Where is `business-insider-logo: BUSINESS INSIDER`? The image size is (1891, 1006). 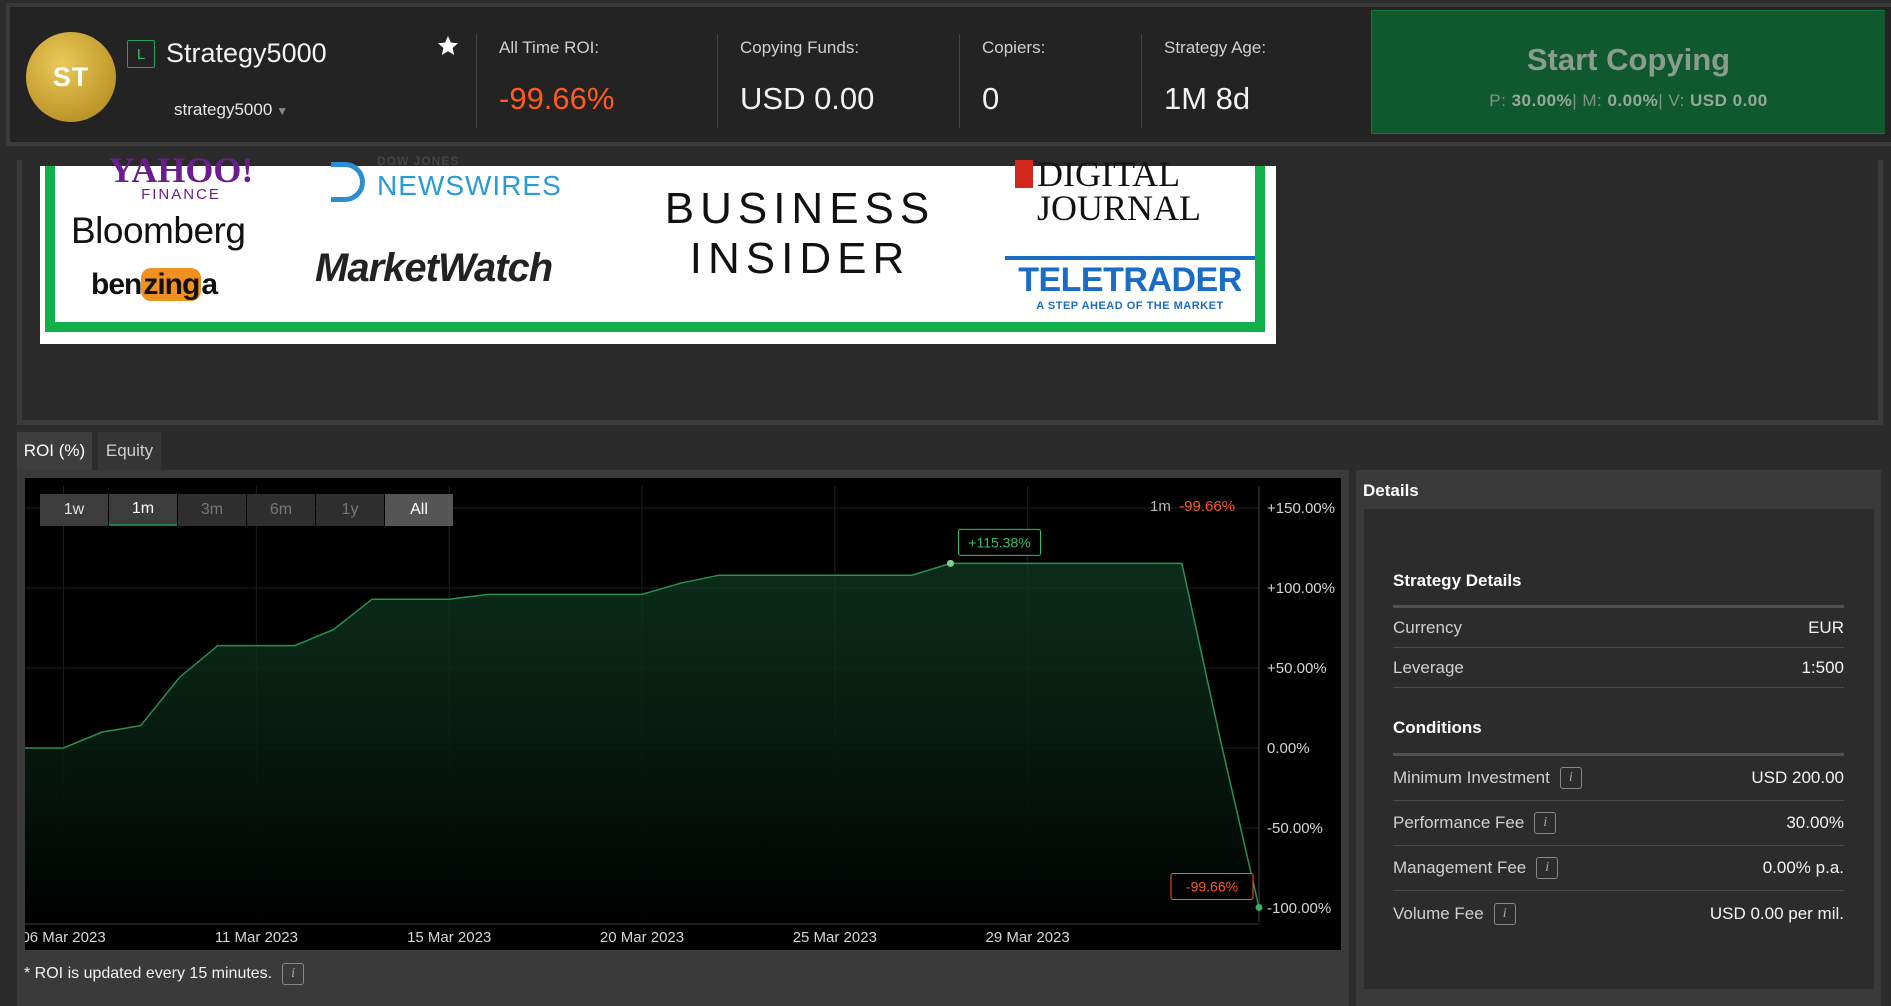 business-insider-logo: BUSINESS INSIDER is located at coordinates (800, 234).